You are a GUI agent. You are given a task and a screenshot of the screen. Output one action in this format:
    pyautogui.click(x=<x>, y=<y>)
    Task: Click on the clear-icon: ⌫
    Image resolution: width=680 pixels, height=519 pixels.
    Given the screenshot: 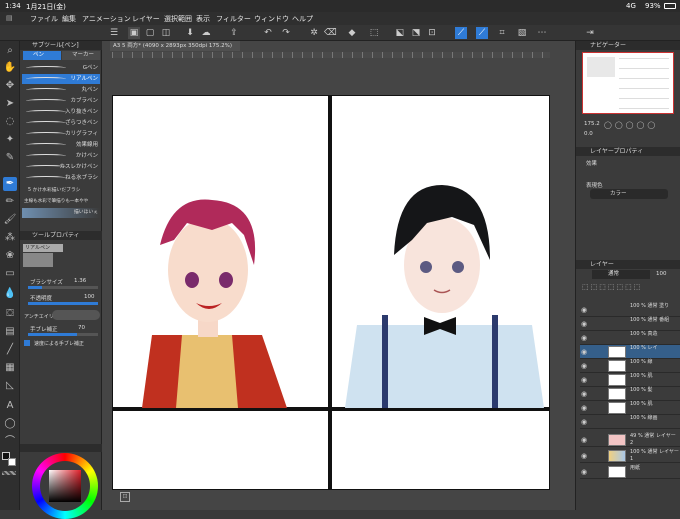 What is the action you would take?
    pyautogui.click(x=330, y=33)
    